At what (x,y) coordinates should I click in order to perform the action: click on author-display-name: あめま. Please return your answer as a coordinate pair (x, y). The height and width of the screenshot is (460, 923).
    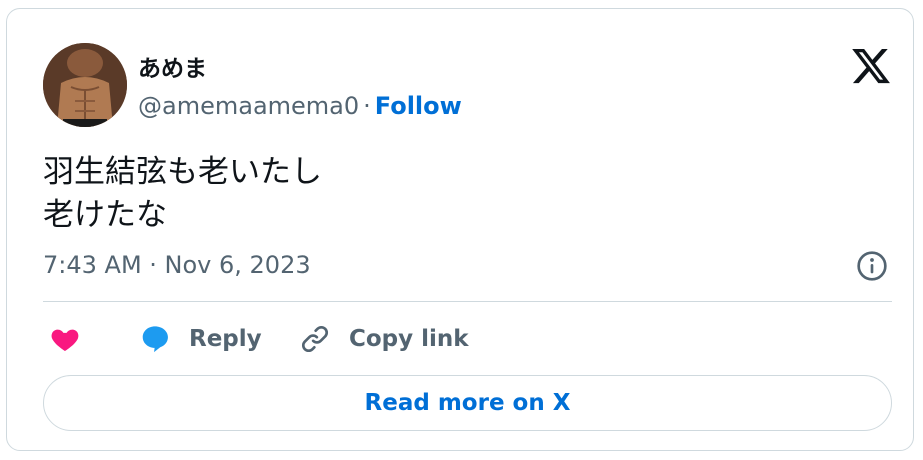
    Looking at the image, I should click on (172, 66).